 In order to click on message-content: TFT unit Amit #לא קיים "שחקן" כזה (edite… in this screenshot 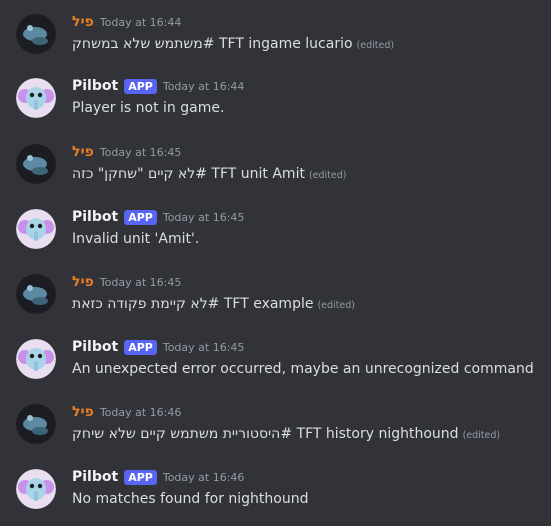, I will do `click(209, 174)`.